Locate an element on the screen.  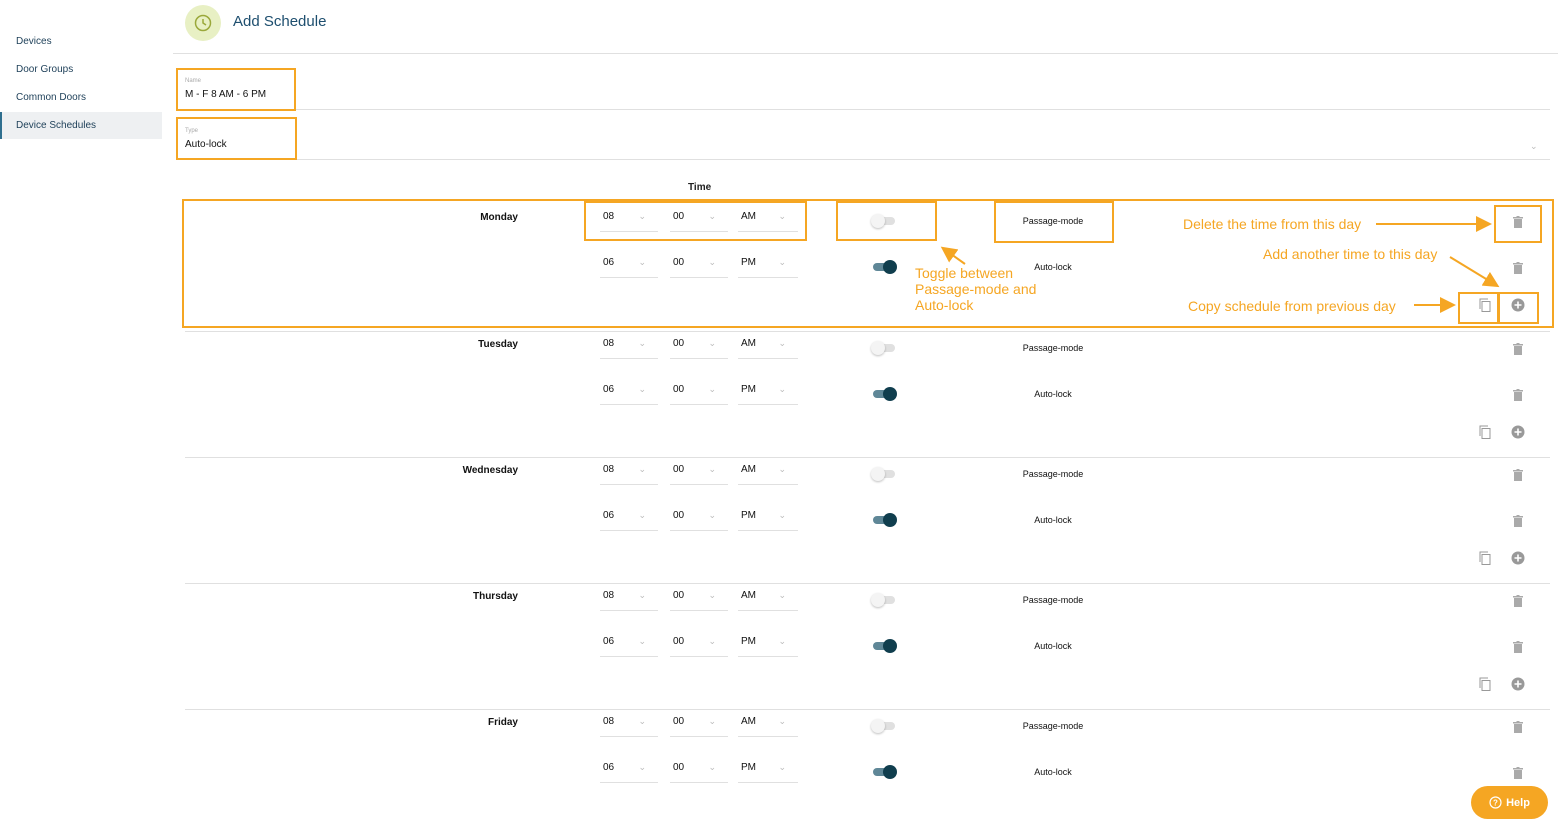
annotation-delete-note: Delete the time from this day is located at coordinates (1272, 224).